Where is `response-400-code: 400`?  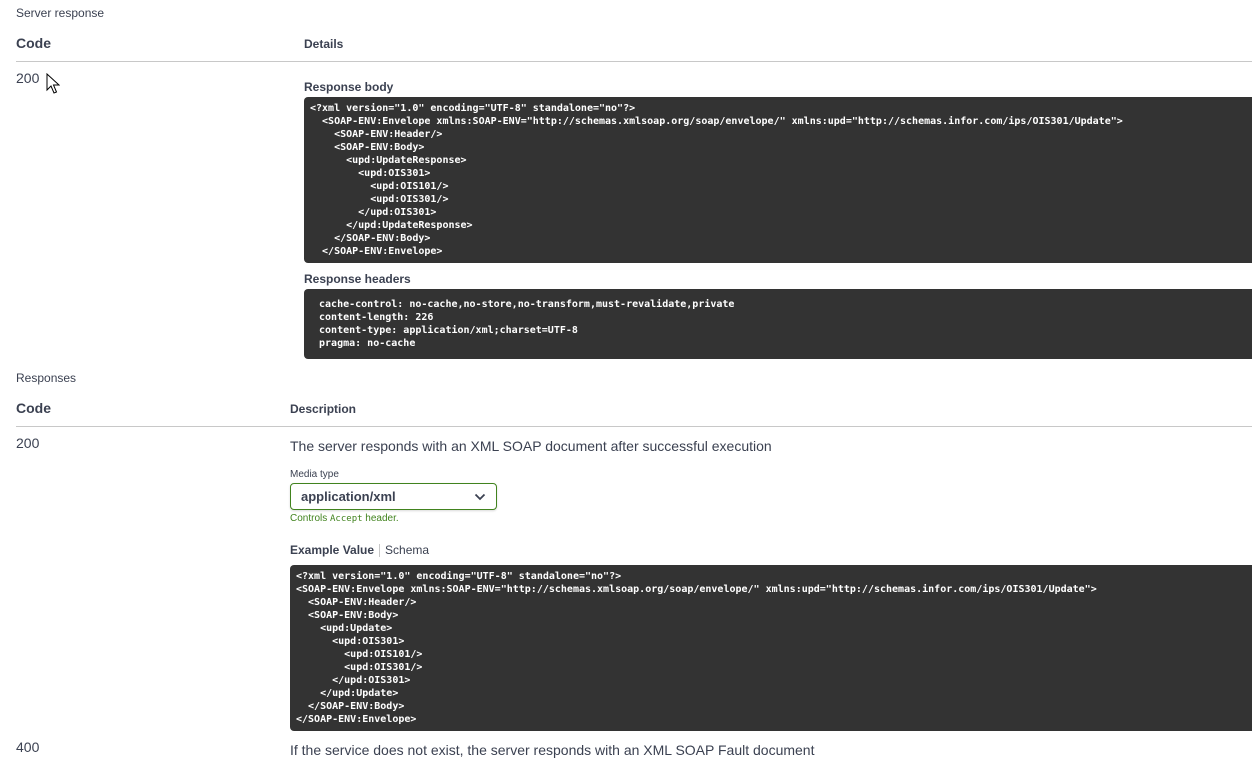
response-400-code: 400 is located at coordinates (28, 747).